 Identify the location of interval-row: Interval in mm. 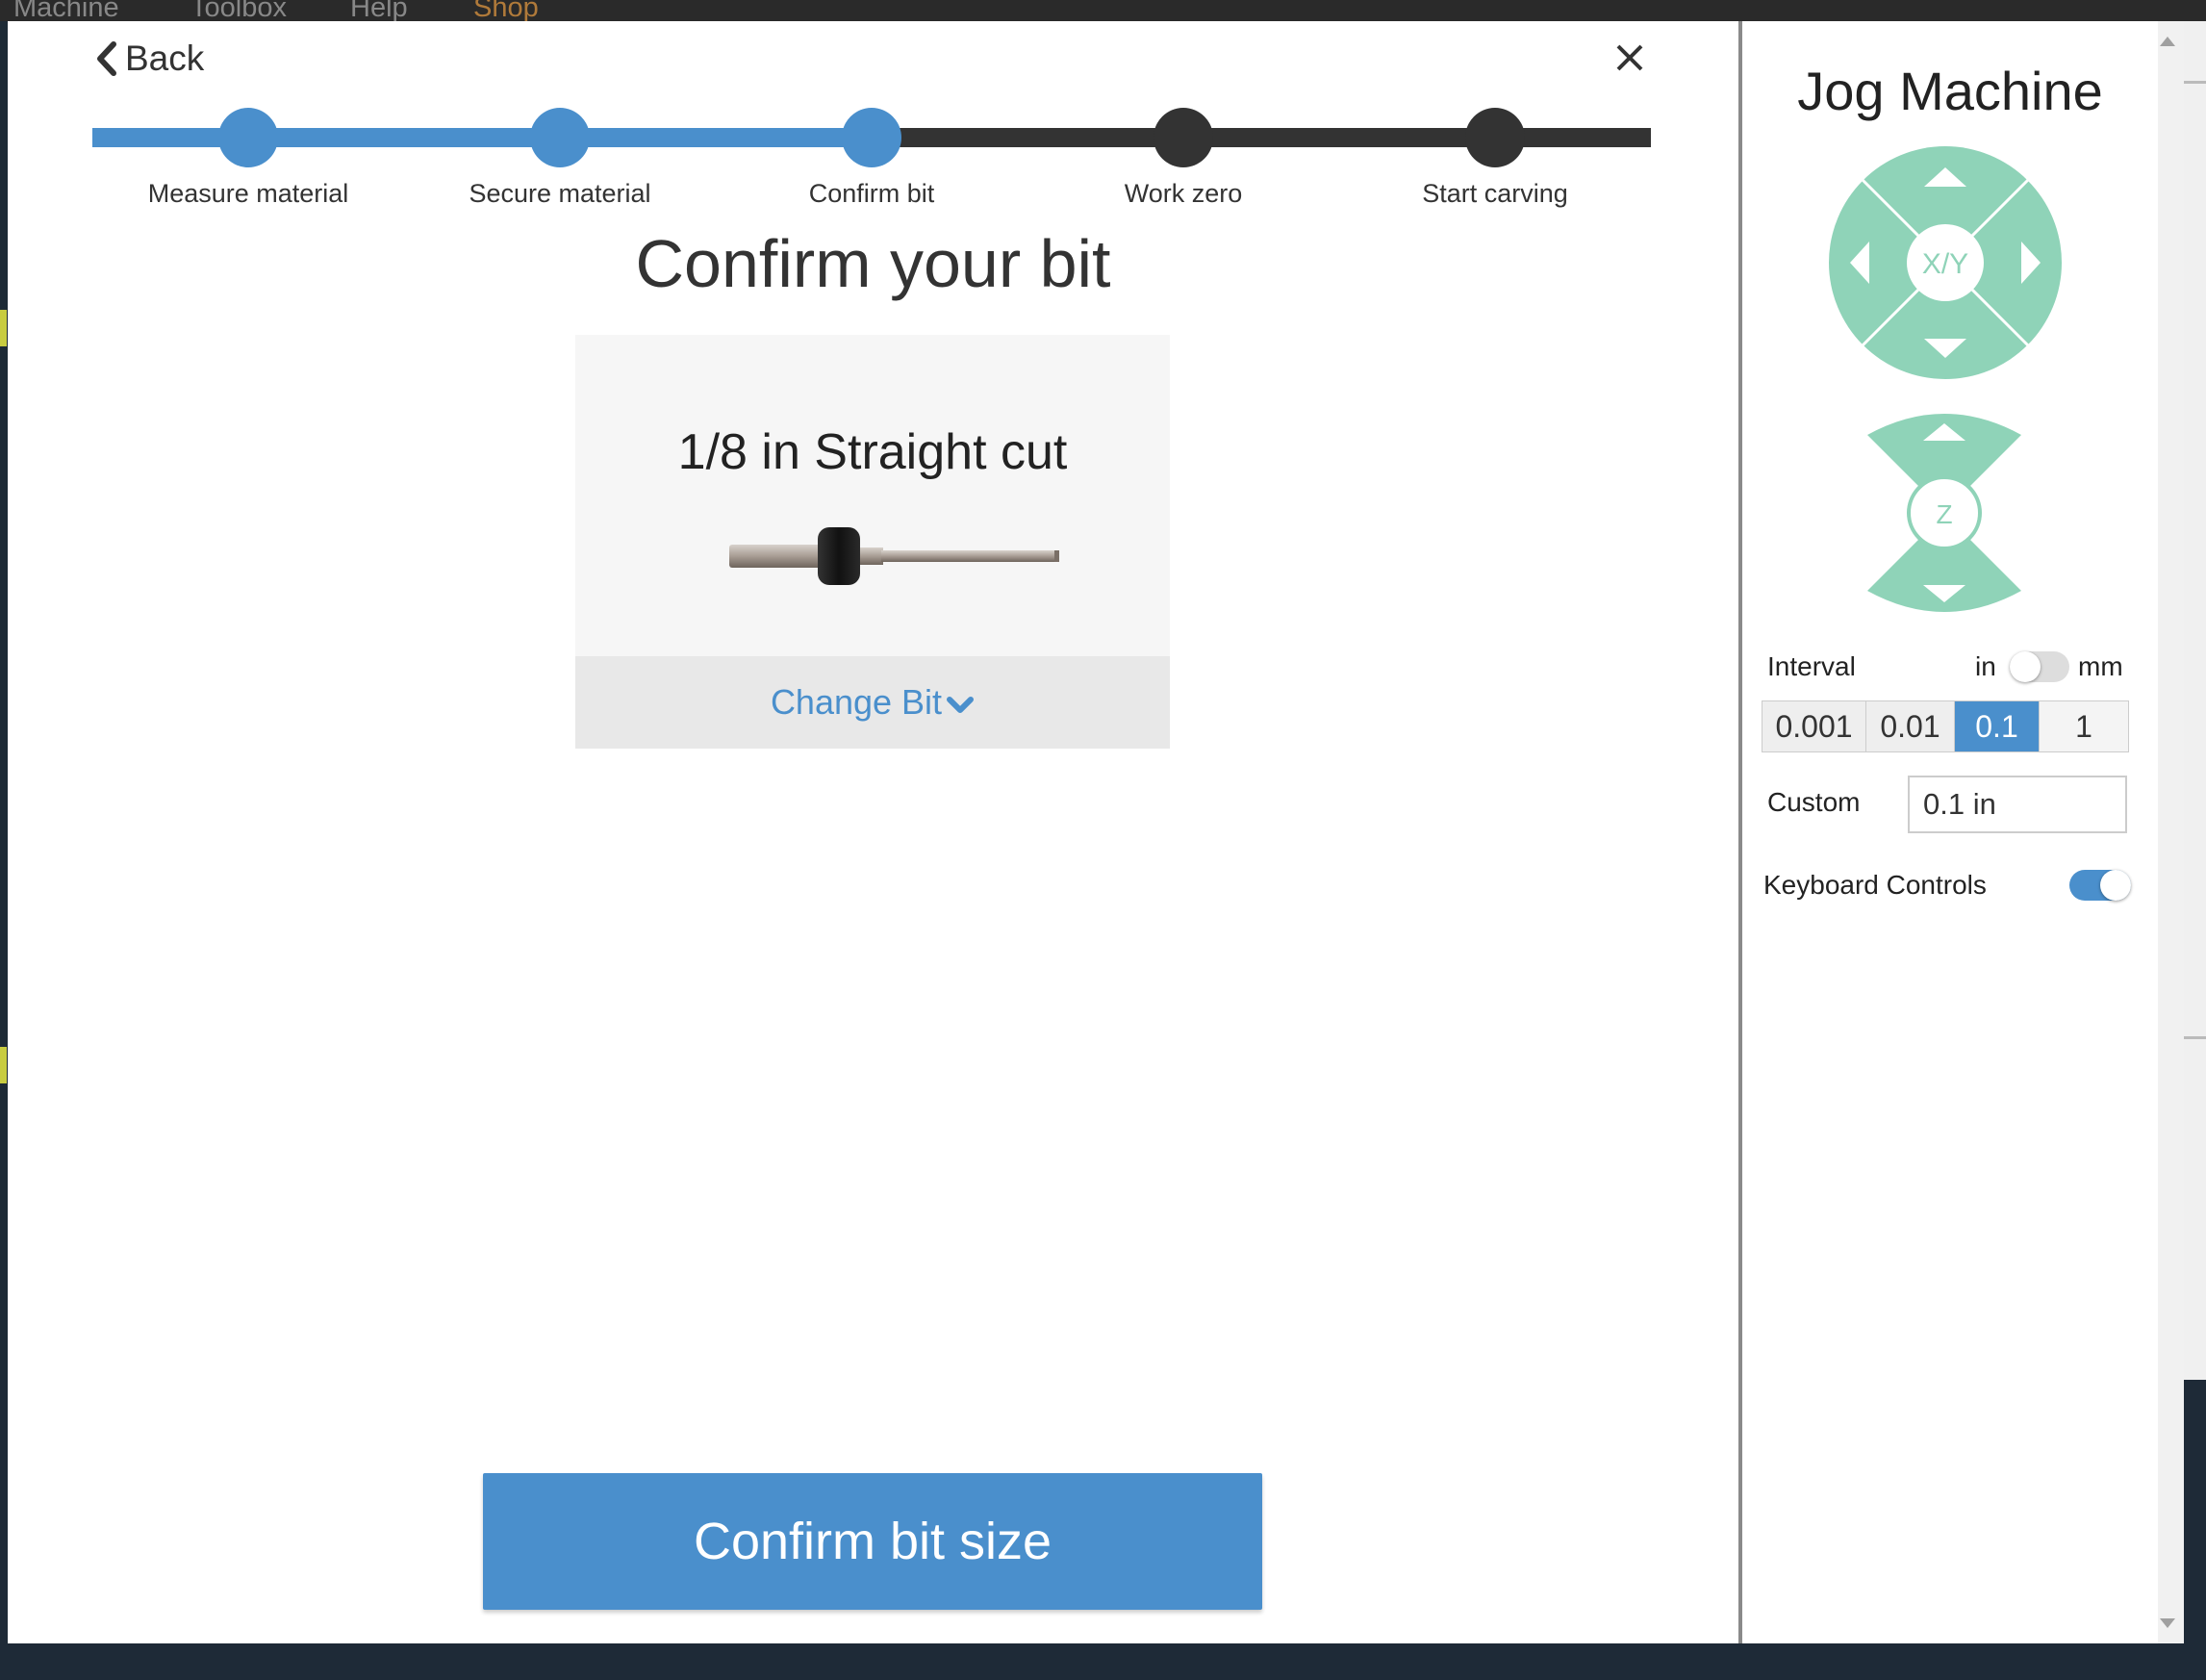
(1959, 666).